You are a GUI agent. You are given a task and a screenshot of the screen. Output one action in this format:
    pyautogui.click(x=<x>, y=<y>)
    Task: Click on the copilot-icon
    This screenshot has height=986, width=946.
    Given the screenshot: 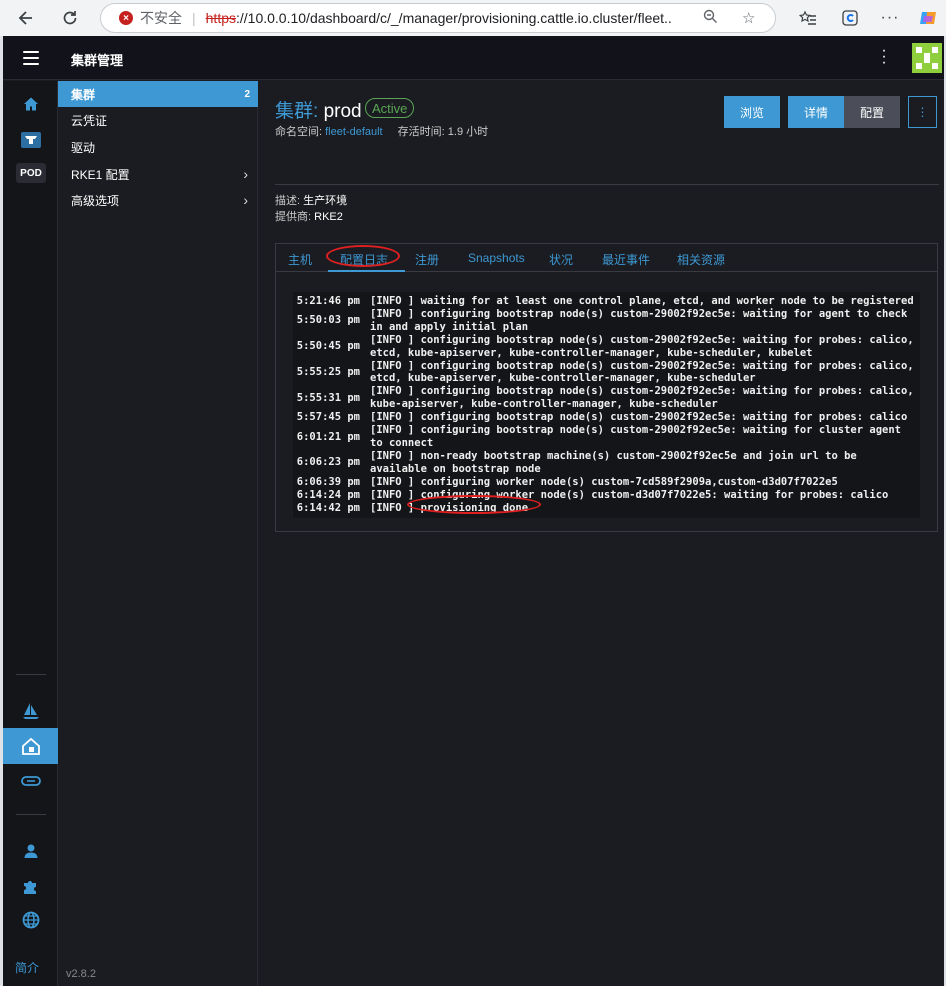 What is the action you would take?
    pyautogui.click(x=928, y=18)
    